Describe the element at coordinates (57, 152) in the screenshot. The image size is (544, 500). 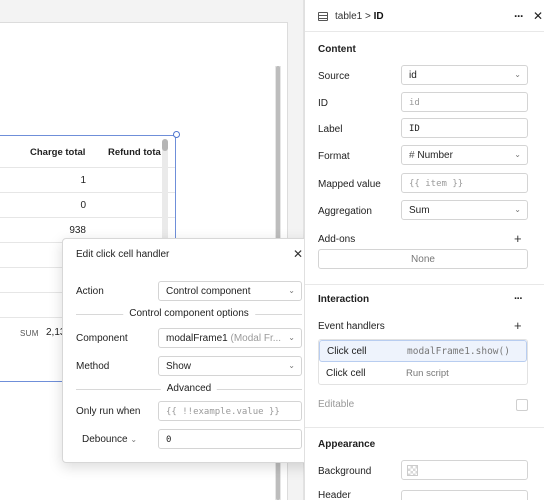
I see `column-header-charge-total: Charge total` at that location.